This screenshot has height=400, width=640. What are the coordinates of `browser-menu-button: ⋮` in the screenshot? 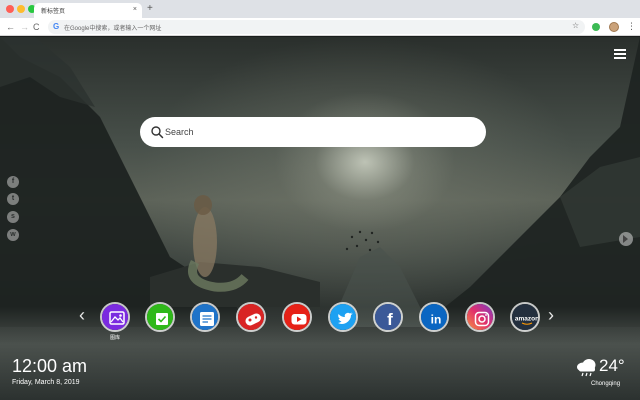 It's located at (631, 26).